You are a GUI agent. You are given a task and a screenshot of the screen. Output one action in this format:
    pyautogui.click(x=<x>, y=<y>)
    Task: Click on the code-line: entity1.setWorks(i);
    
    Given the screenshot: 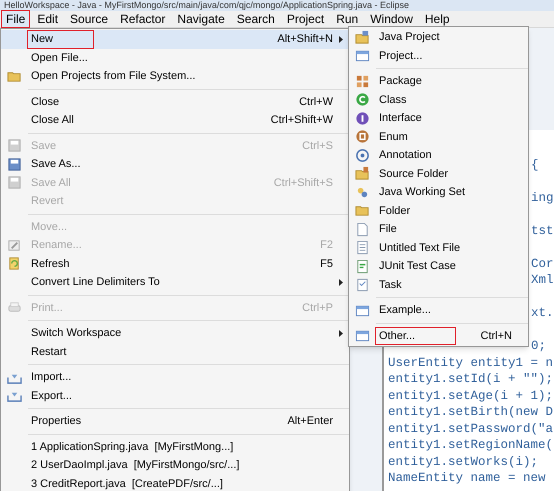 What is the action you would take?
    pyautogui.click(x=463, y=462)
    